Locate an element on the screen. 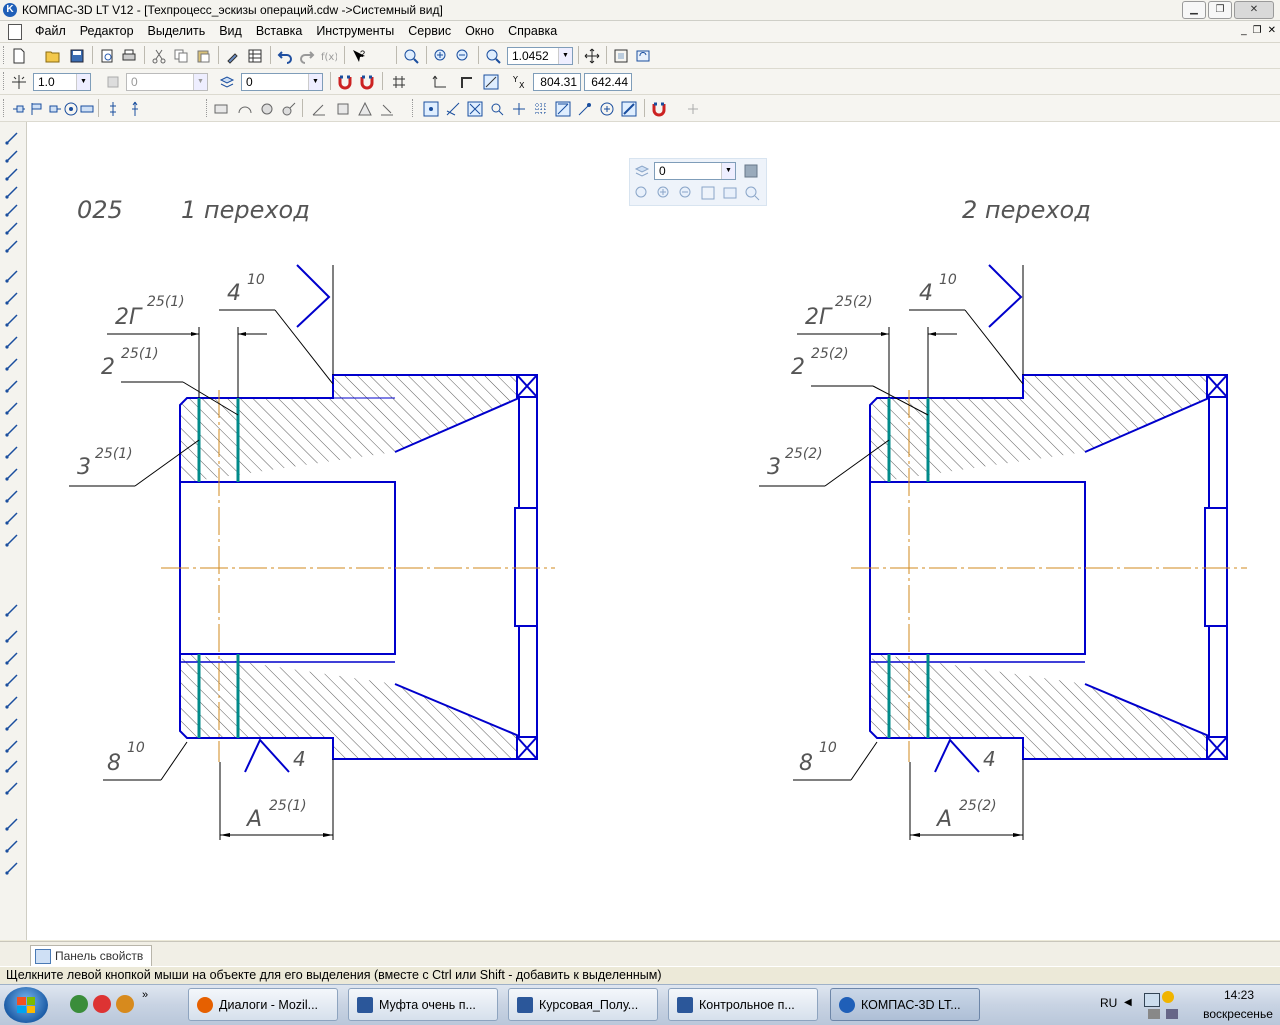 The image size is (1280, 1025). zoom-combo: 1.0452 ▼ is located at coordinates (540, 56).